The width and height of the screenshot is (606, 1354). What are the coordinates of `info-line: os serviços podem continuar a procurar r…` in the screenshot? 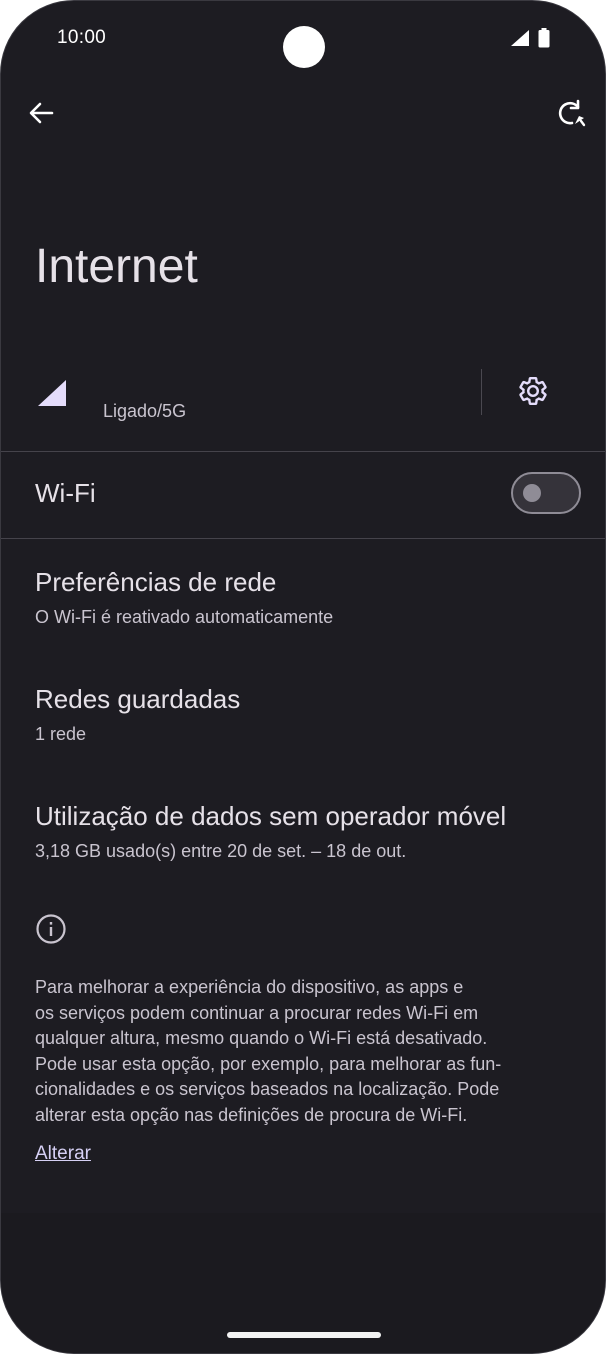 It's located at (257, 1012).